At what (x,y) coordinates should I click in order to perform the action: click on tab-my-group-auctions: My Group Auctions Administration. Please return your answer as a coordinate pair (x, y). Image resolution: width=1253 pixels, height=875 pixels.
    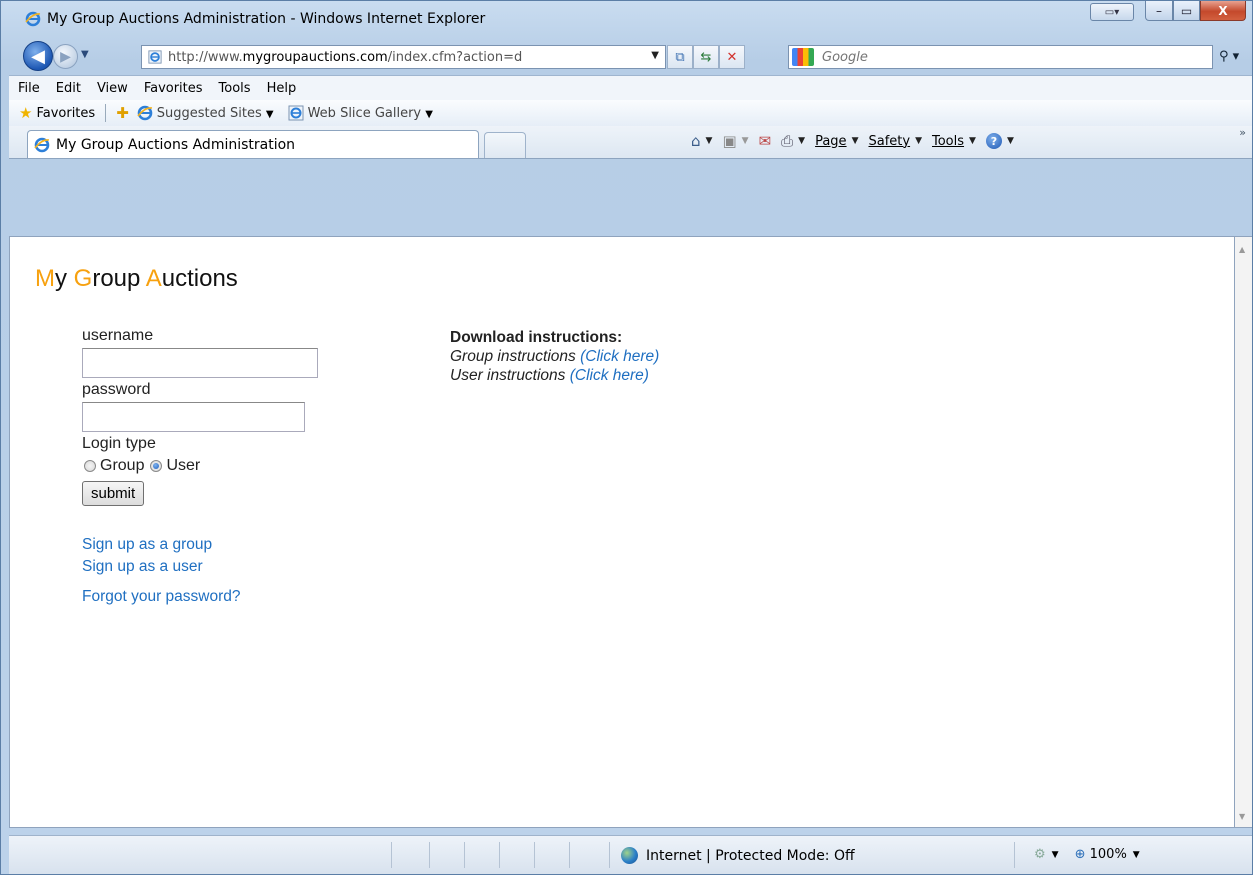
    Looking at the image, I should click on (253, 144).